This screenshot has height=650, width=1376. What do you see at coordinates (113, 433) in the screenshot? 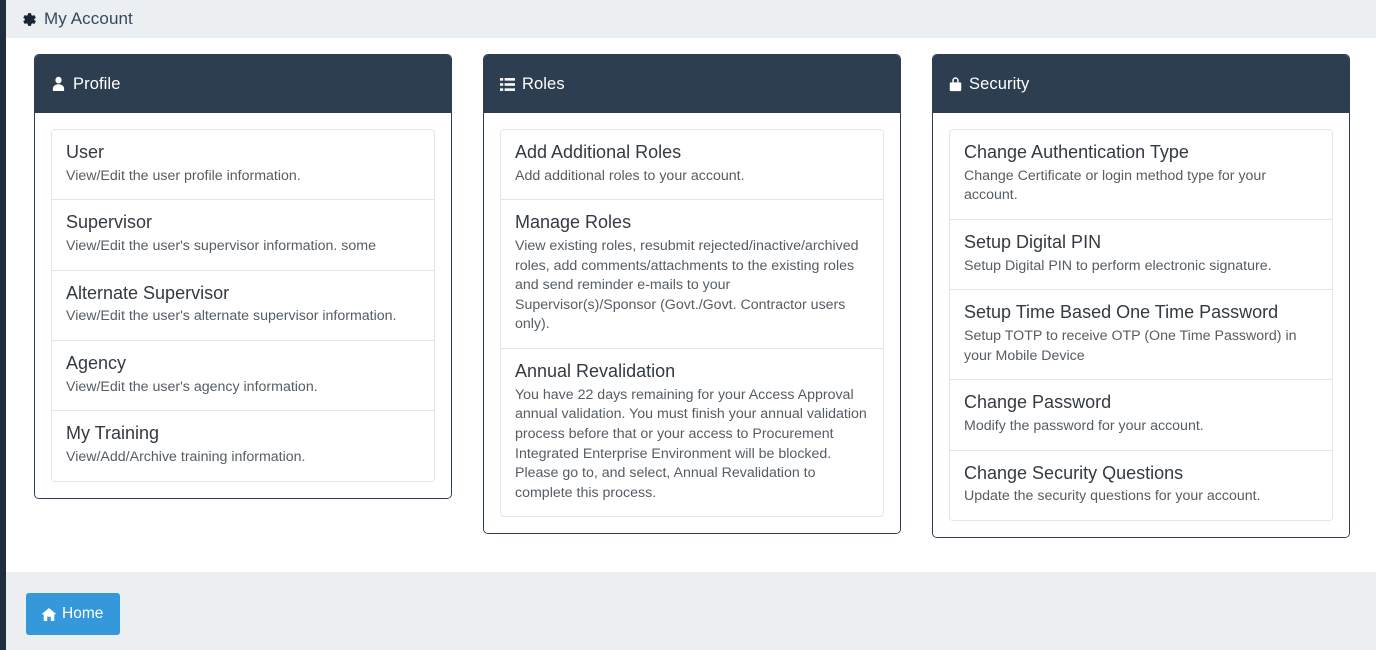
I see `list-item-title: My Training` at bounding box center [113, 433].